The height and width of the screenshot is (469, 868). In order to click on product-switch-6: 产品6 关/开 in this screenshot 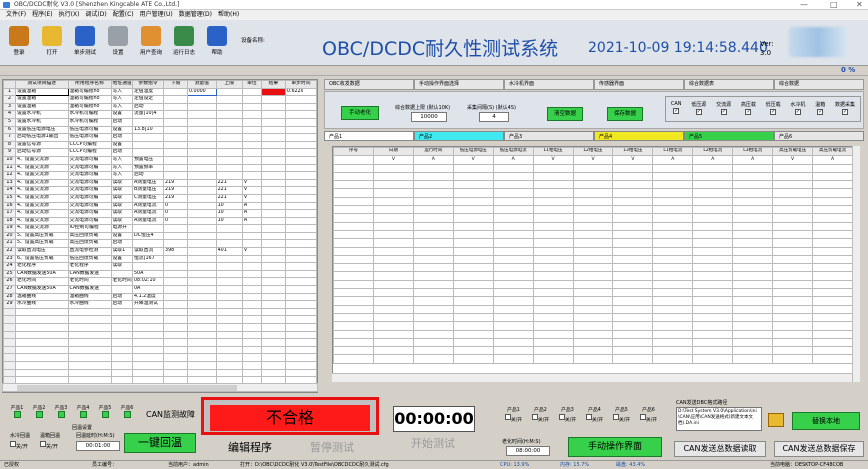, I will do `click(648, 414)`.